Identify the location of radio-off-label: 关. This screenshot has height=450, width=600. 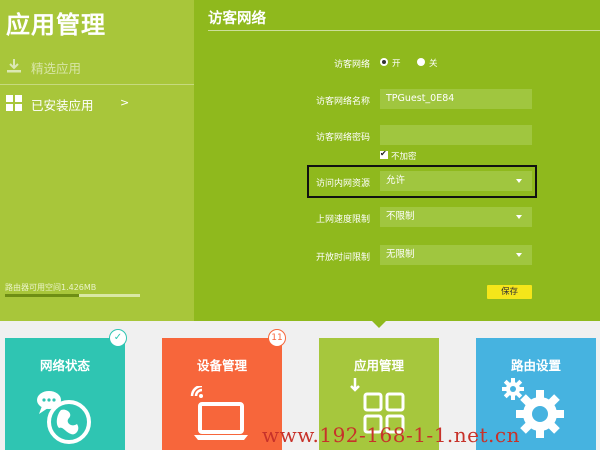
(433, 64).